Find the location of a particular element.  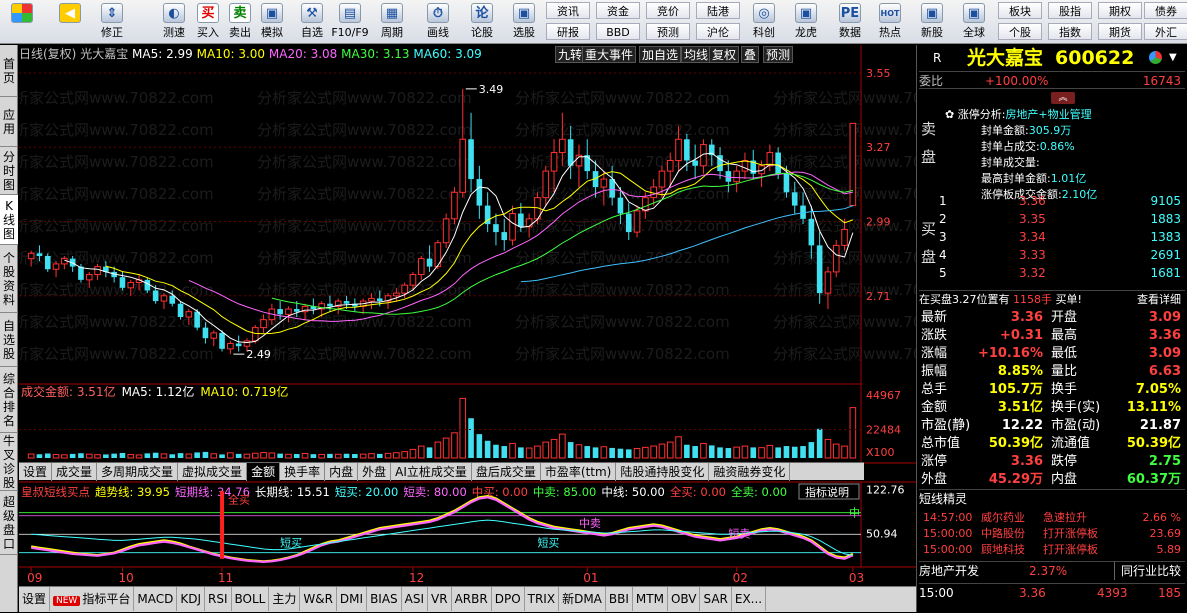

left-tab-2: 分时图 is located at coordinates (9, 171).